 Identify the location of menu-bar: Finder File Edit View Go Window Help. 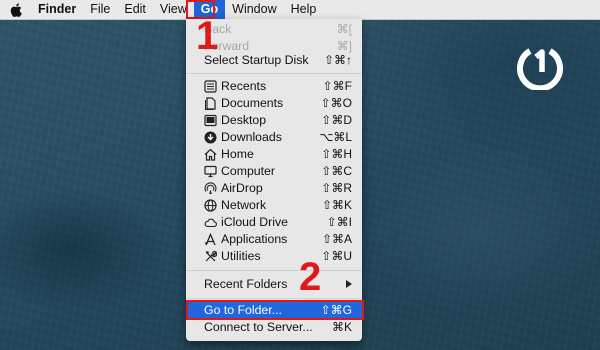
(300, 10).